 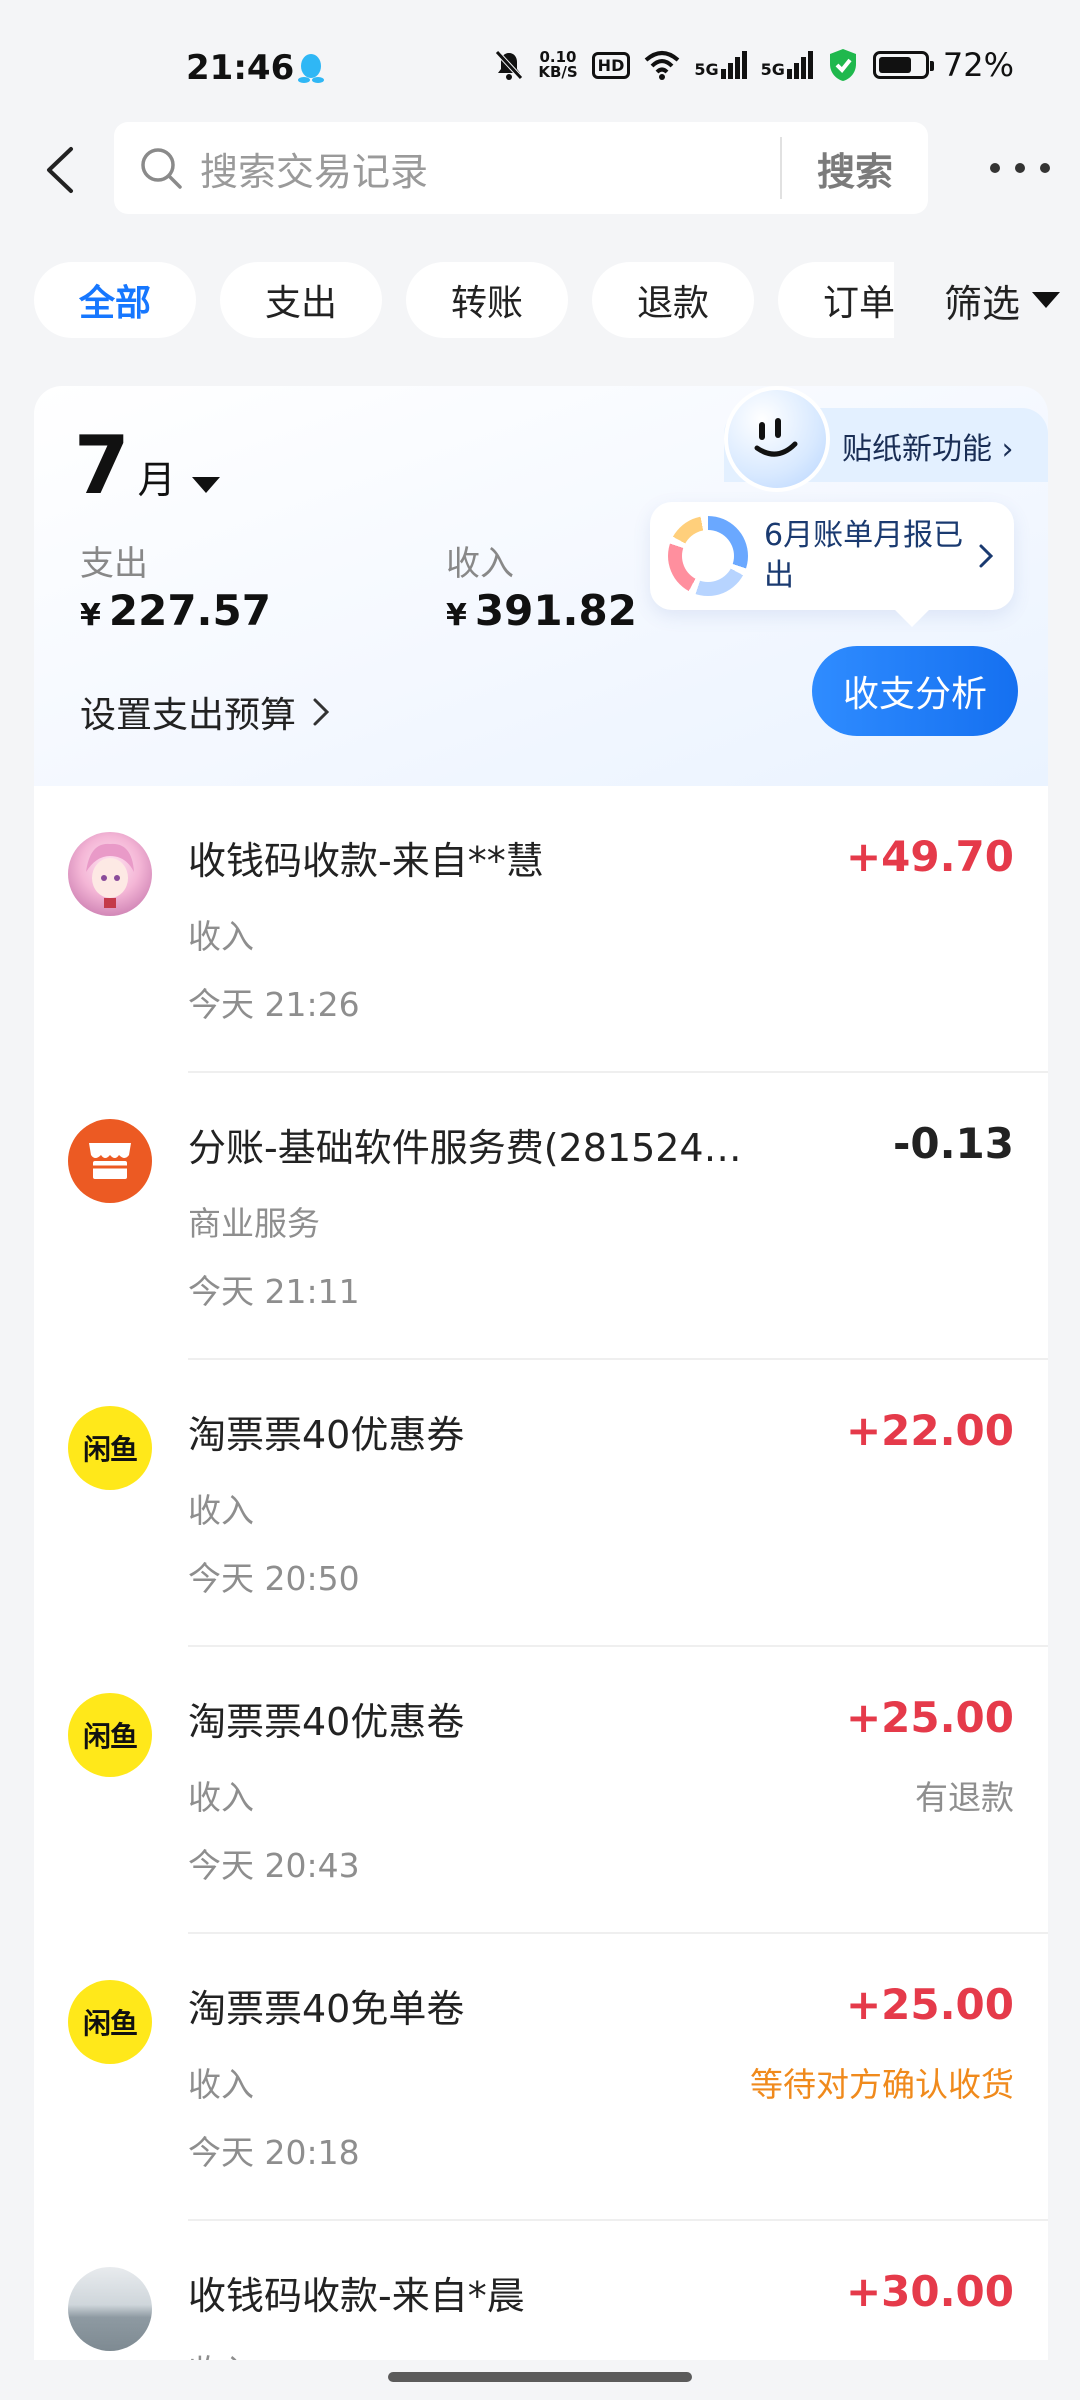 What do you see at coordinates (115, 300) in the screenshot?
I see `chip-all: 全部` at bounding box center [115, 300].